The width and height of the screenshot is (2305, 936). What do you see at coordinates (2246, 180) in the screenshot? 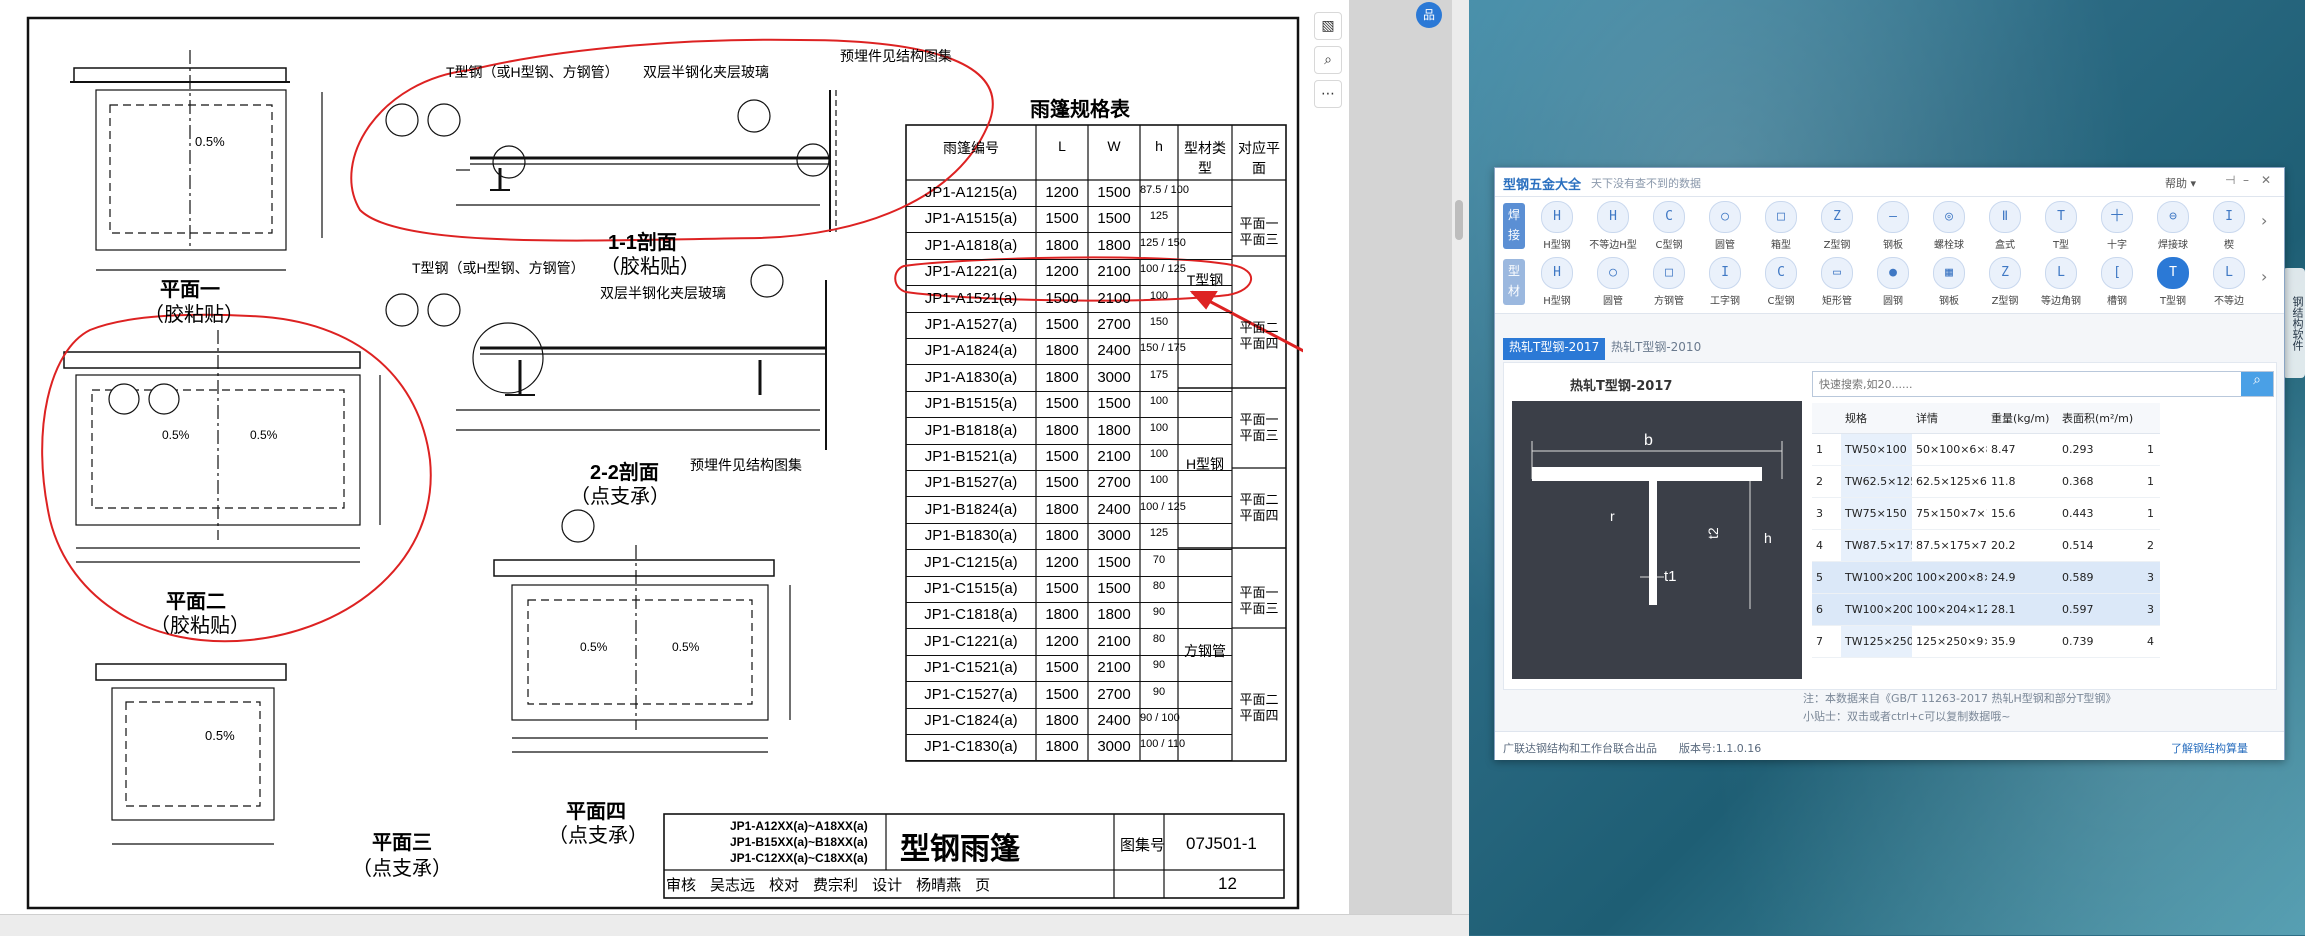
I see `minimize-icon: –` at bounding box center [2246, 180].